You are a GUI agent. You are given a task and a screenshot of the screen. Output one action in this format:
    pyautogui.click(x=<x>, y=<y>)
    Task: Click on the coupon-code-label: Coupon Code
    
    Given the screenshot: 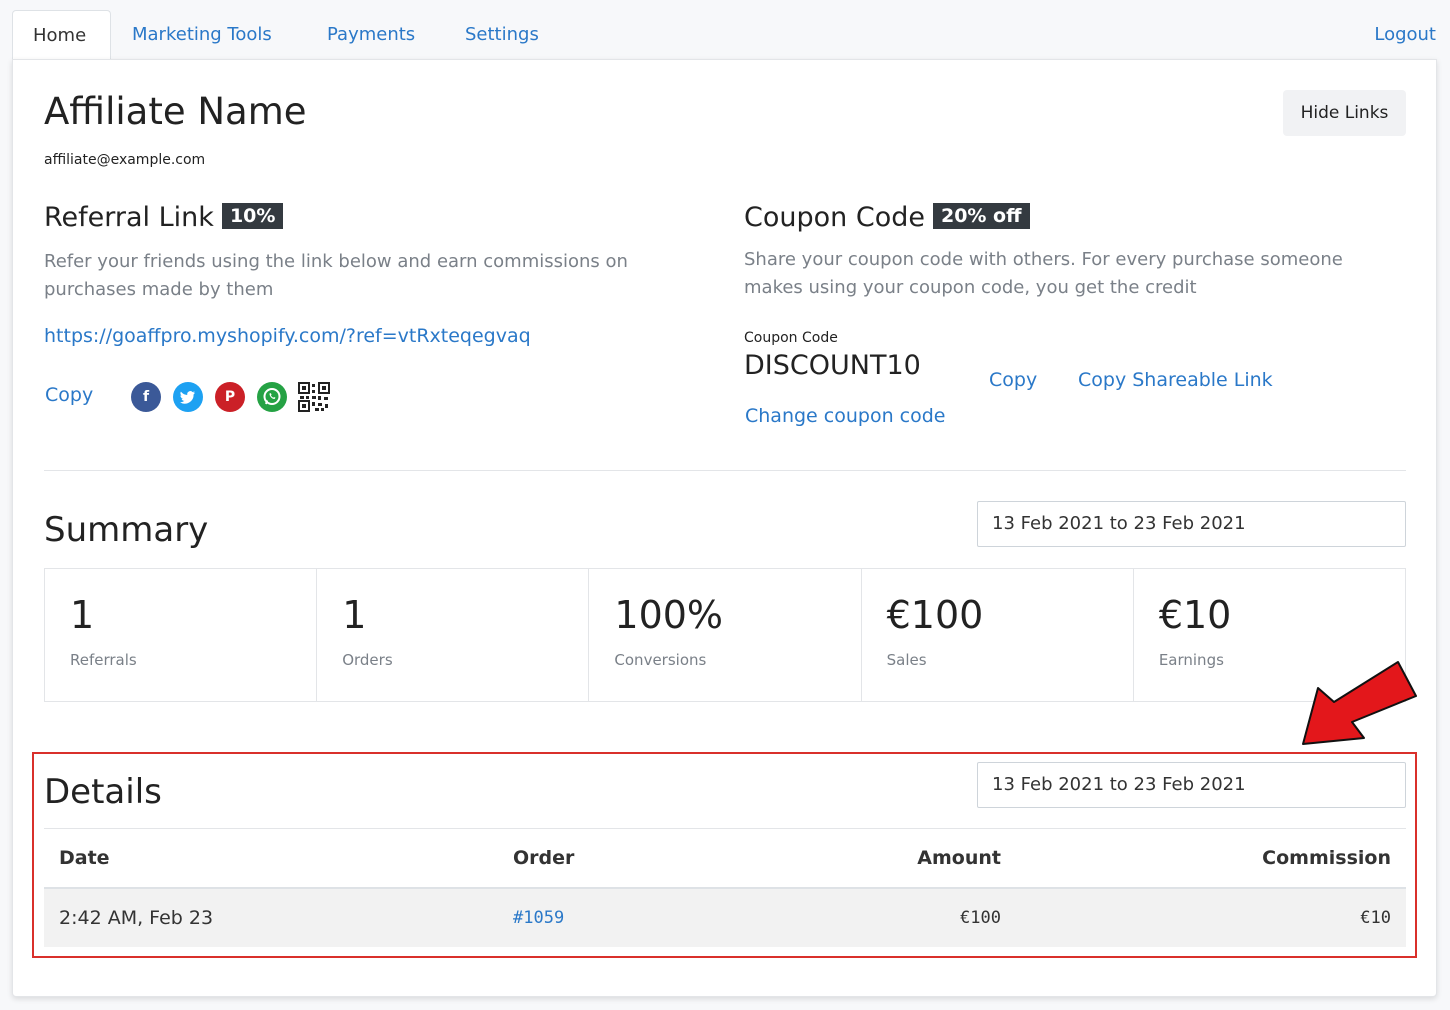 What is the action you would take?
    pyautogui.click(x=791, y=338)
    